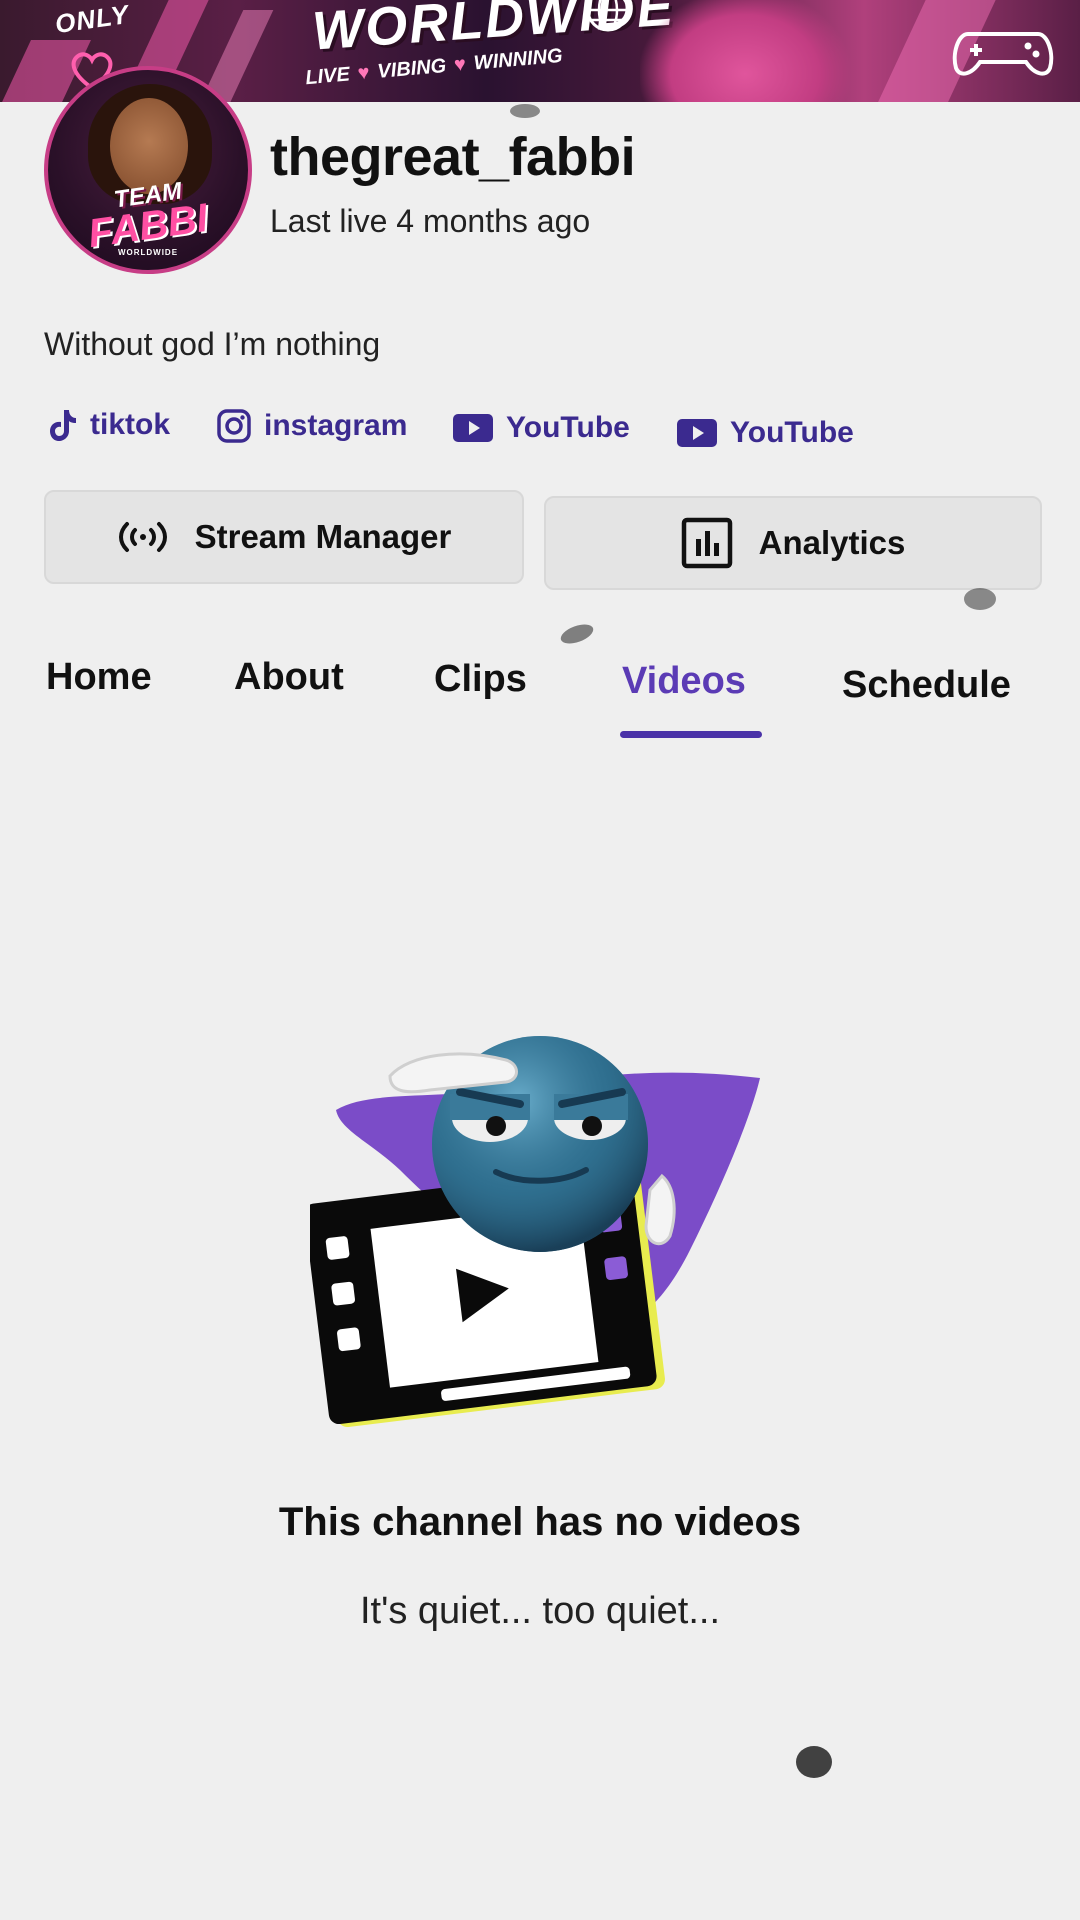  I want to click on stream-manager-label: Stream Manager, so click(323, 536).